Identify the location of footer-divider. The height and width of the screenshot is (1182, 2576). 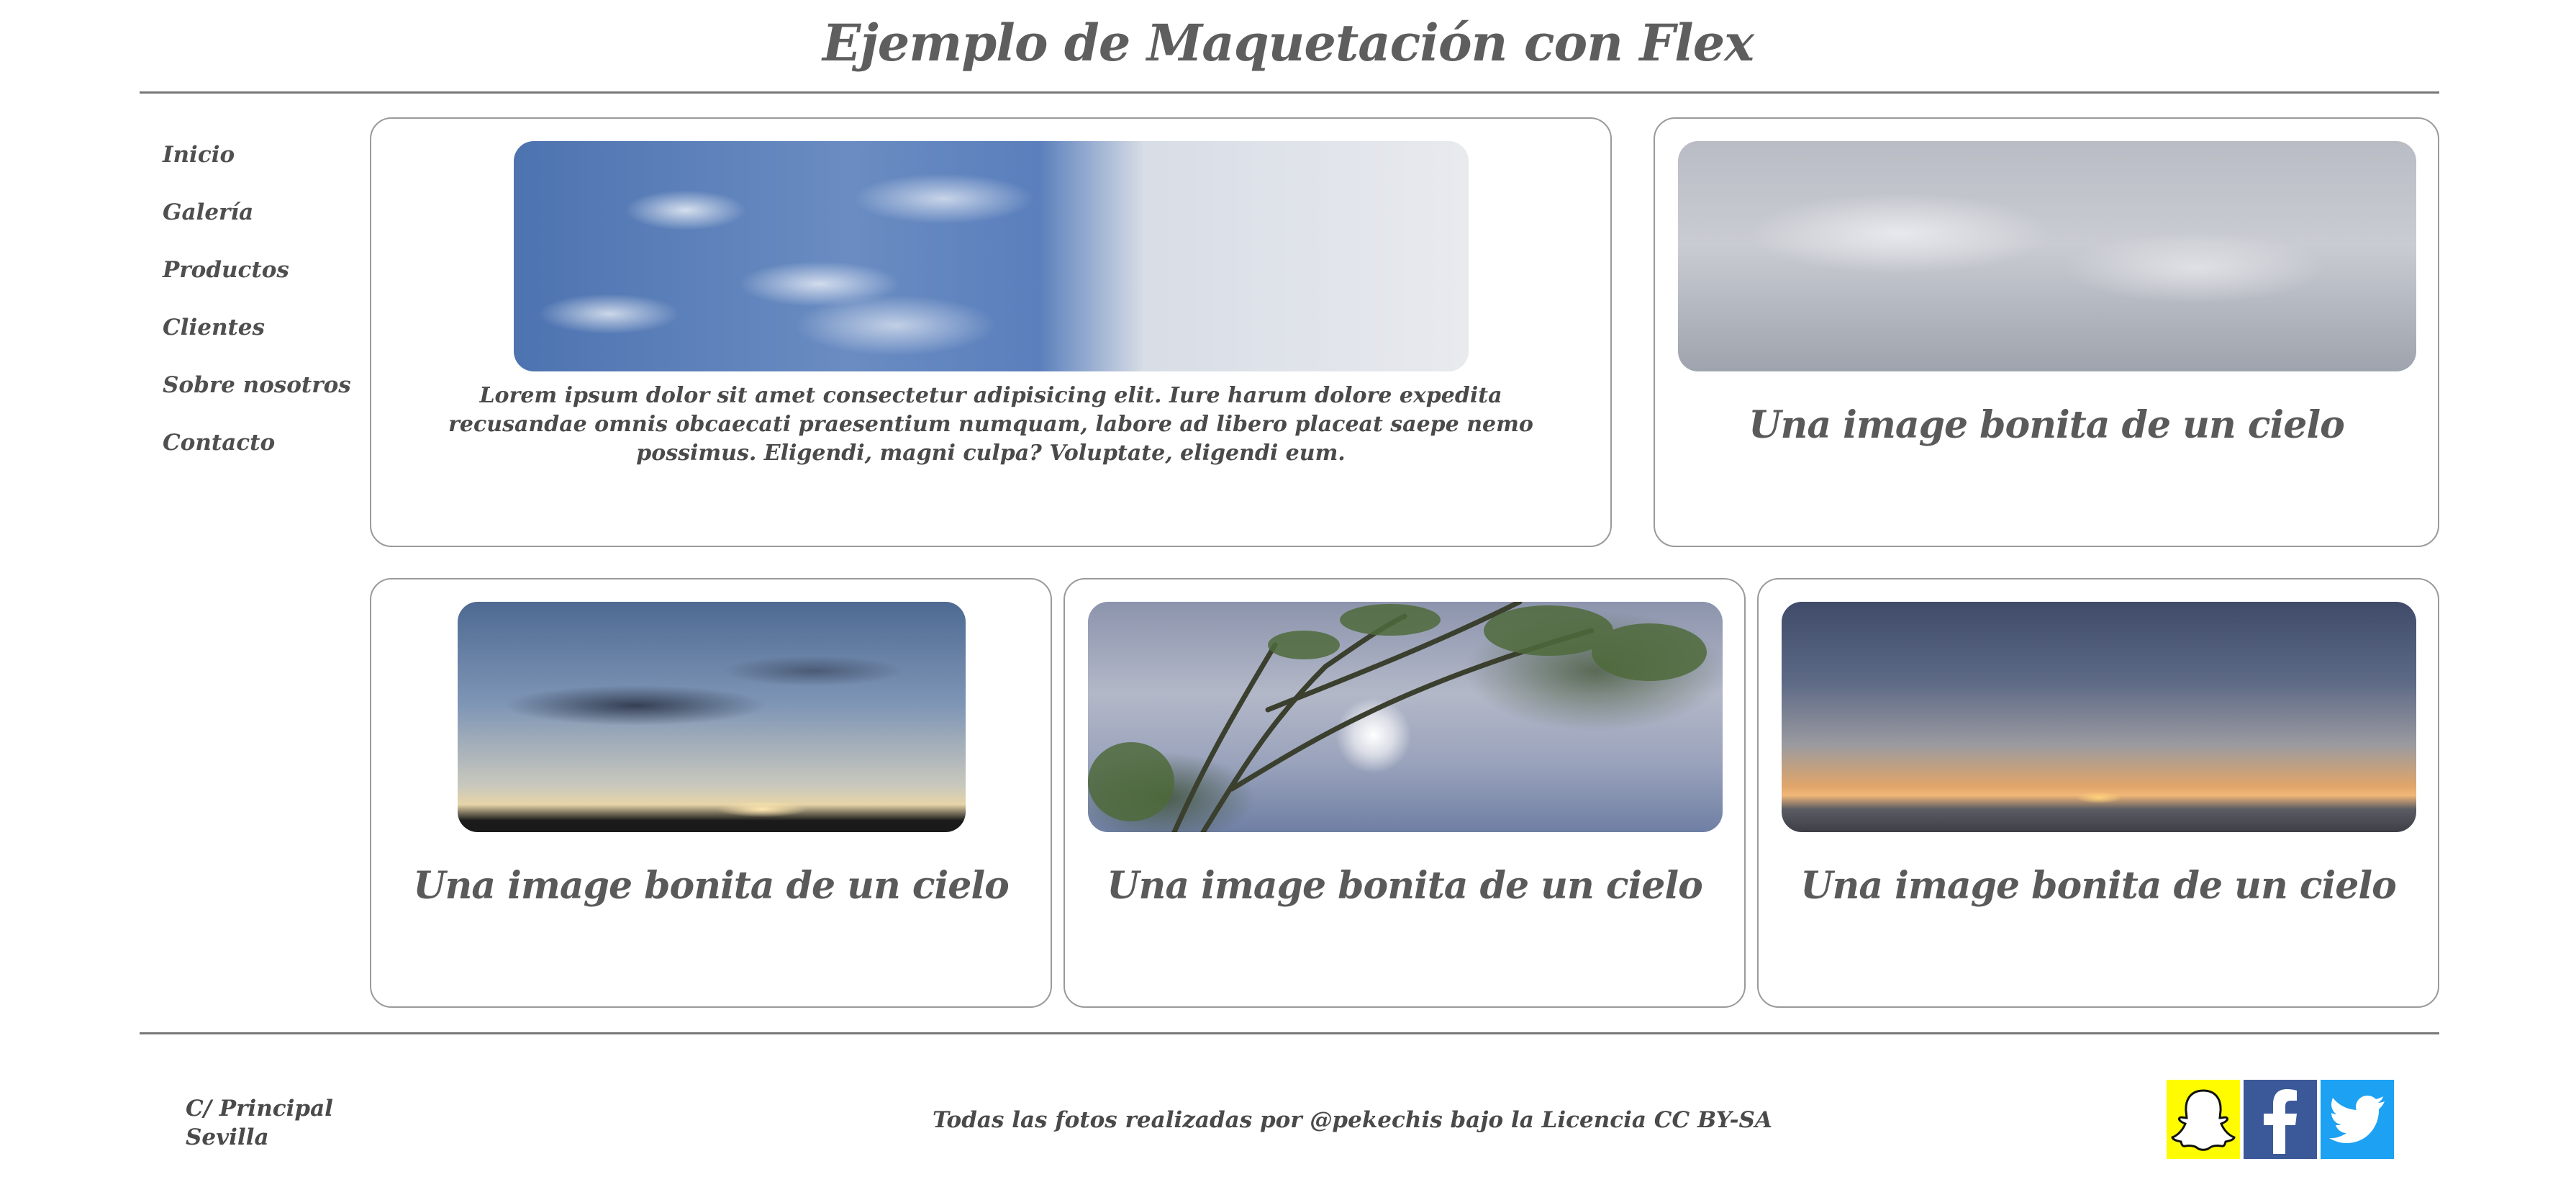
(1289, 1033).